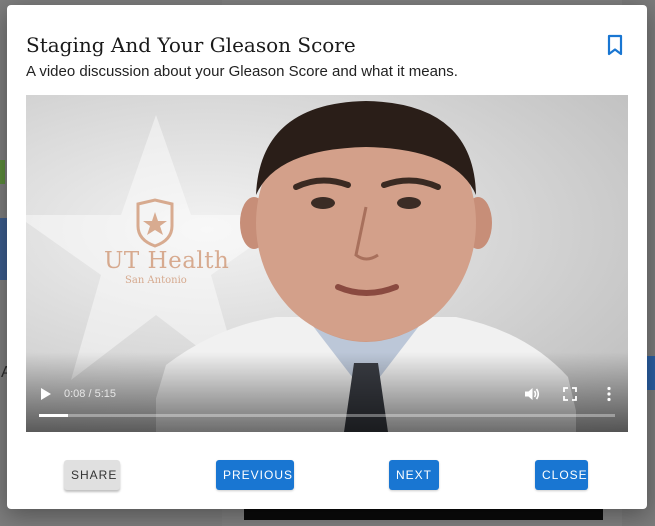 The width and height of the screenshot is (655, 526). I want to click on fullscreen-icon, so click(570, 394).